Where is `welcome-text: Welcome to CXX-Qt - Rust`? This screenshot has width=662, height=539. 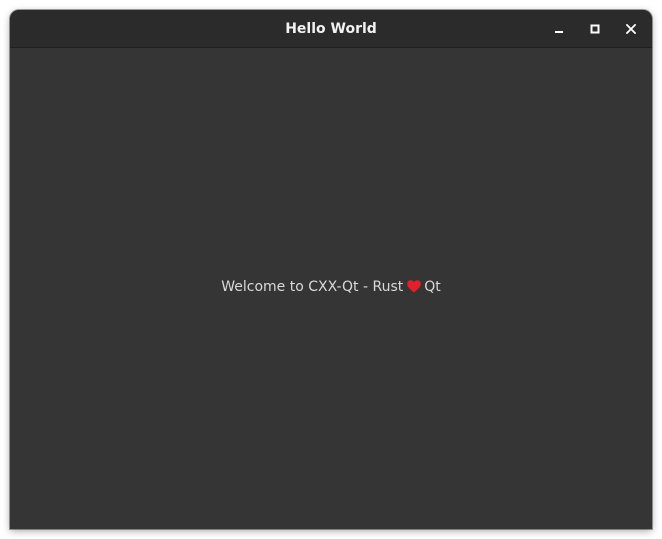 welcome-text: Welcome to CXX-Qt - Rust is located at coordinates (312, 287).